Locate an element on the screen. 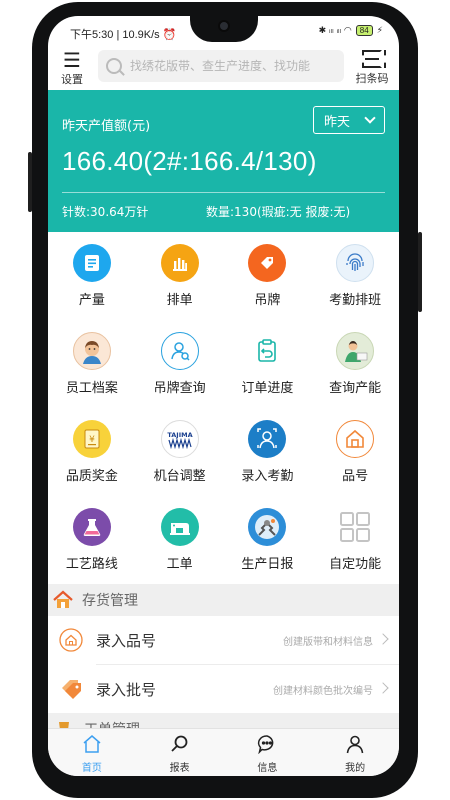  grid-item-label: 考勤排班 is located at coordinates (355, 300).